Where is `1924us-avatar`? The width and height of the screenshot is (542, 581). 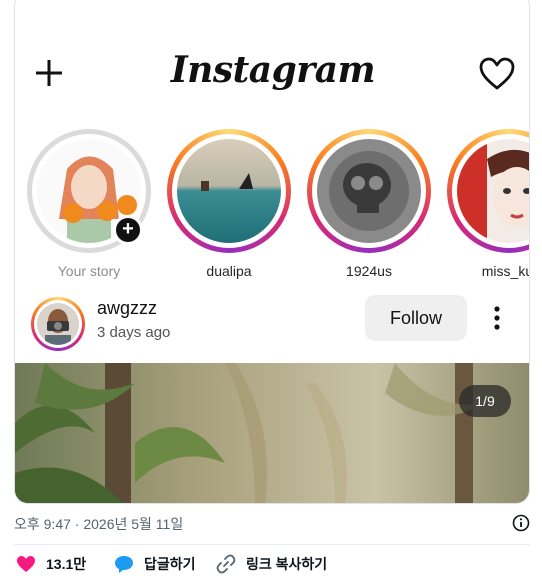
1924us-avatar is located at coordinates (369, 191).